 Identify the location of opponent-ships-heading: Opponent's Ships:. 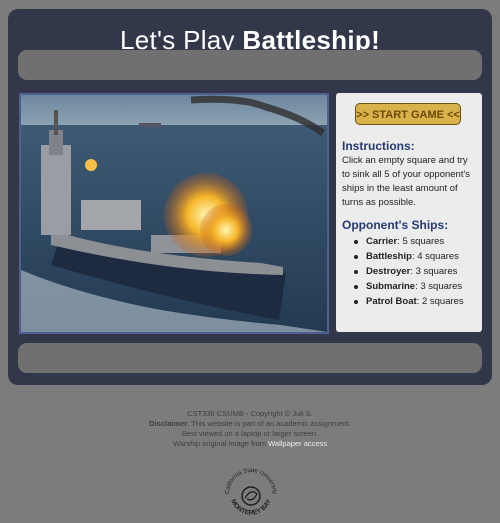
(395, 225).